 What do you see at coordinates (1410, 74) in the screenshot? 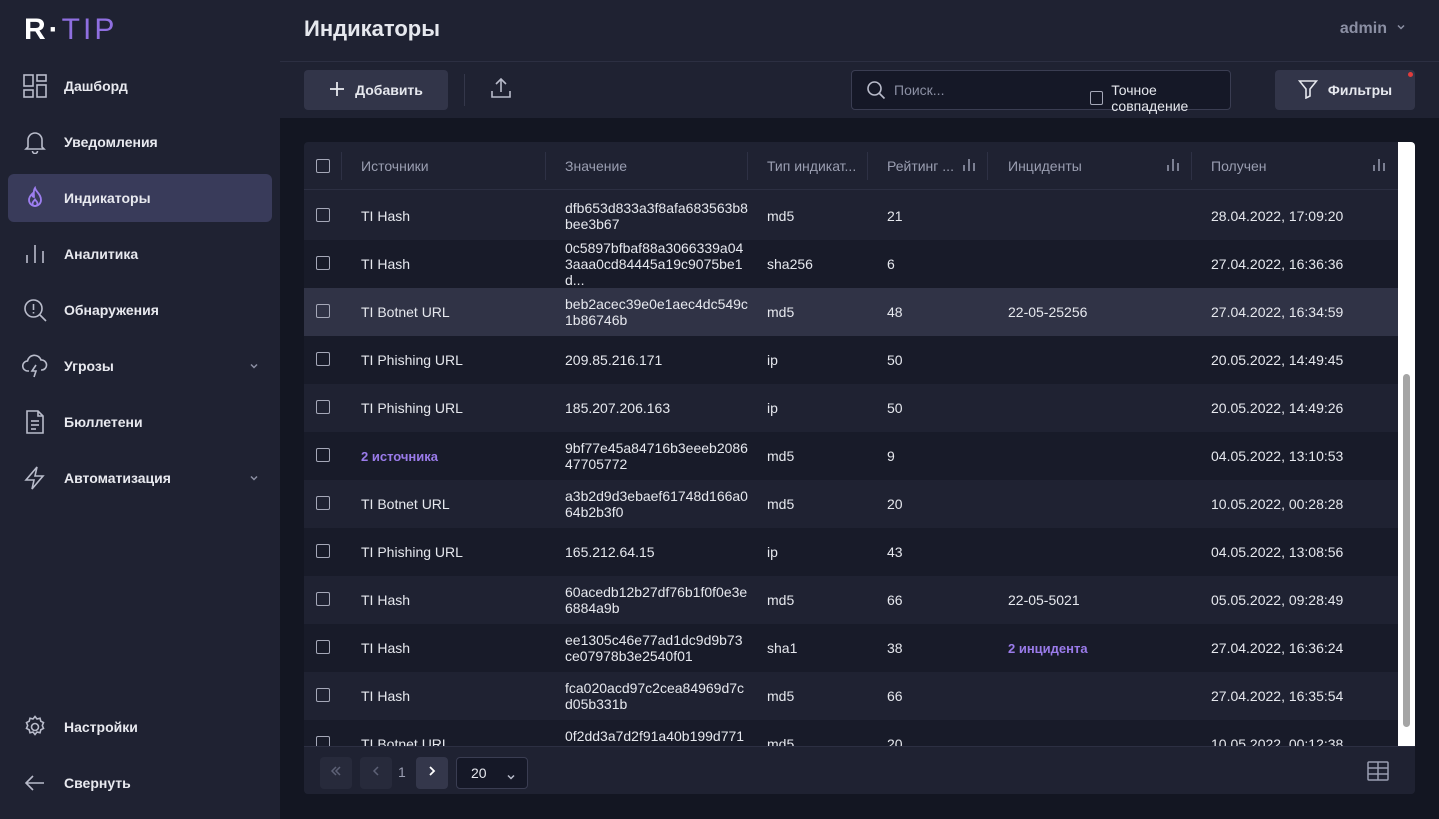
I see `filters-active-dot` at bounding box center [1410, 74].